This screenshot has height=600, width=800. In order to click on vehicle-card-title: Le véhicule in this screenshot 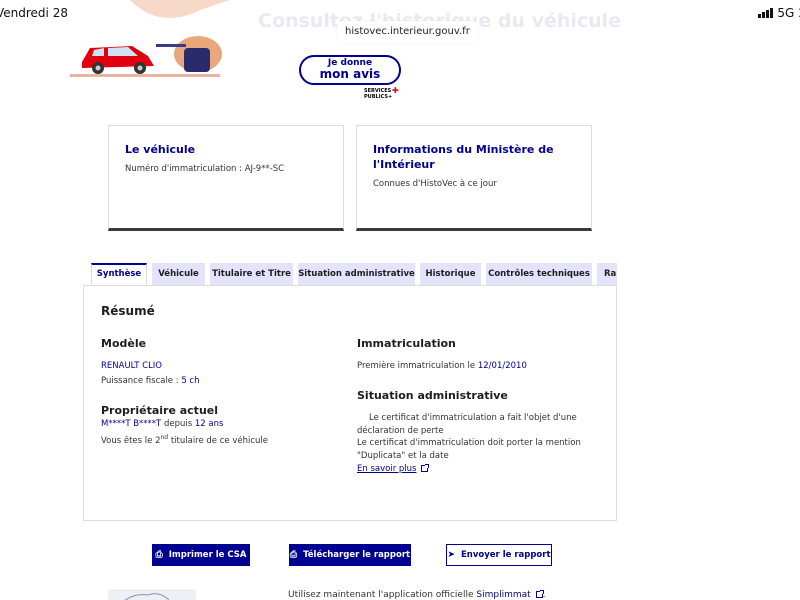, I will do `click(160, 149)`.